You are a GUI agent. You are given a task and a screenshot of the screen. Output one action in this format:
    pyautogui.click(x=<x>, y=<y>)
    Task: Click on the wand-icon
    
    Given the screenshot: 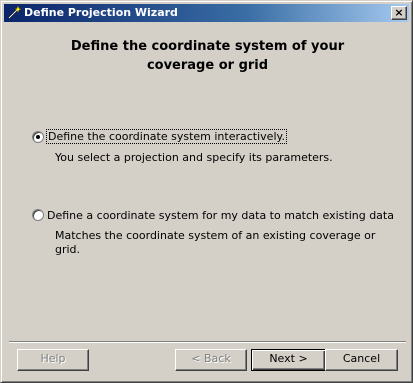 What is the action you would take?
    pyautogui.click(x=14, y=12)
    